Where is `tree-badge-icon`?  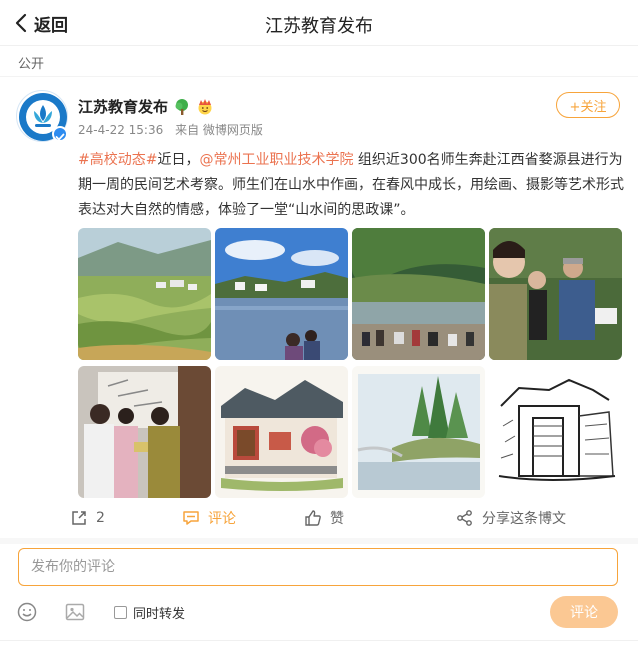 tree-badge-icon is located at coordinates (182, 106).